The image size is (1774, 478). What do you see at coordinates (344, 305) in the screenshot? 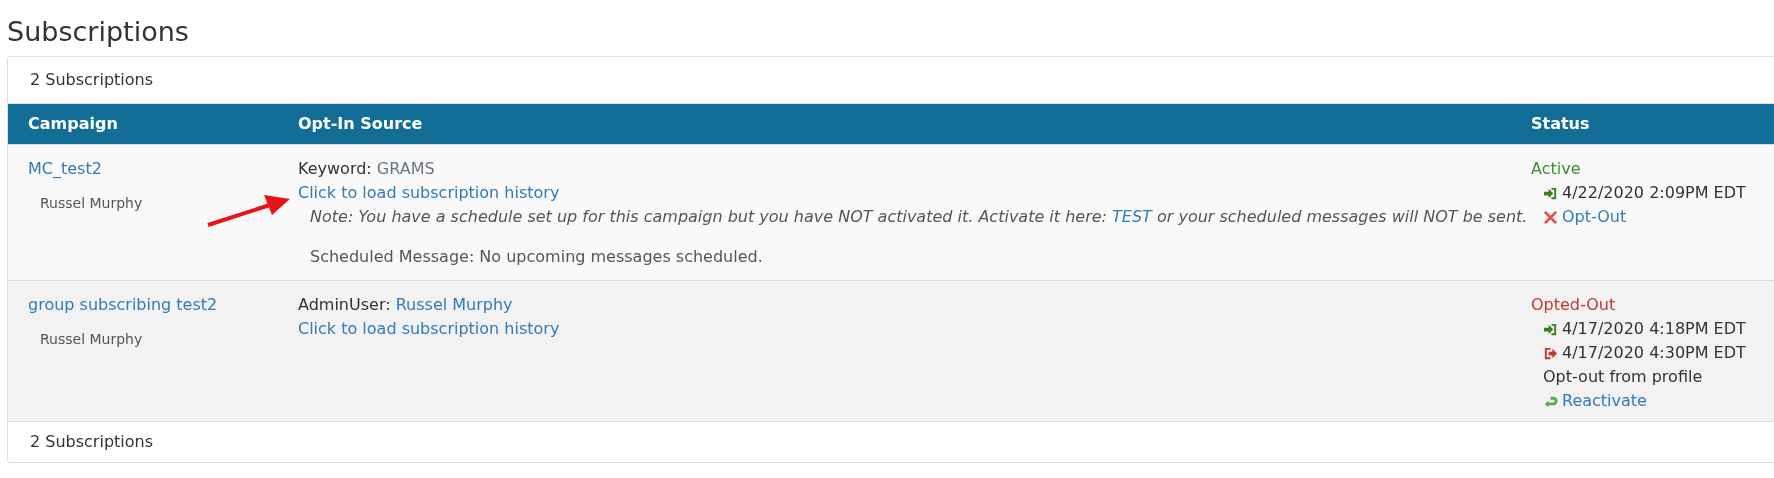
I see `source-label: AdminUser:` at bounding box center [344, 305].